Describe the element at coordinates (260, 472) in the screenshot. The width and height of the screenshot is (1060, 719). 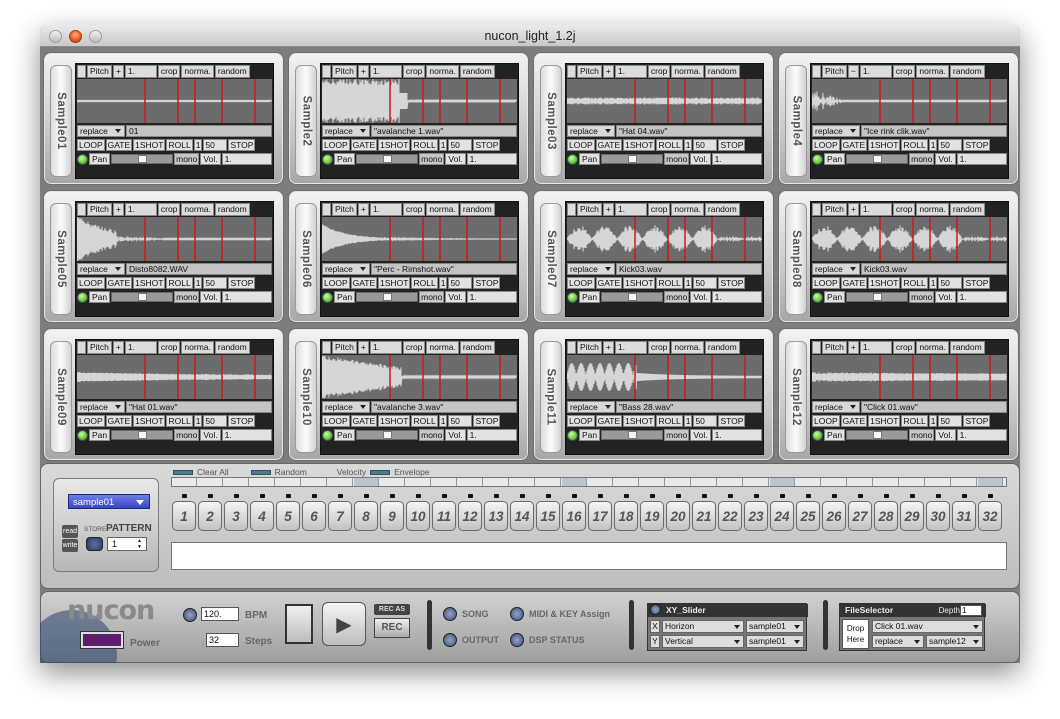
I see `random-toggle` at that location.